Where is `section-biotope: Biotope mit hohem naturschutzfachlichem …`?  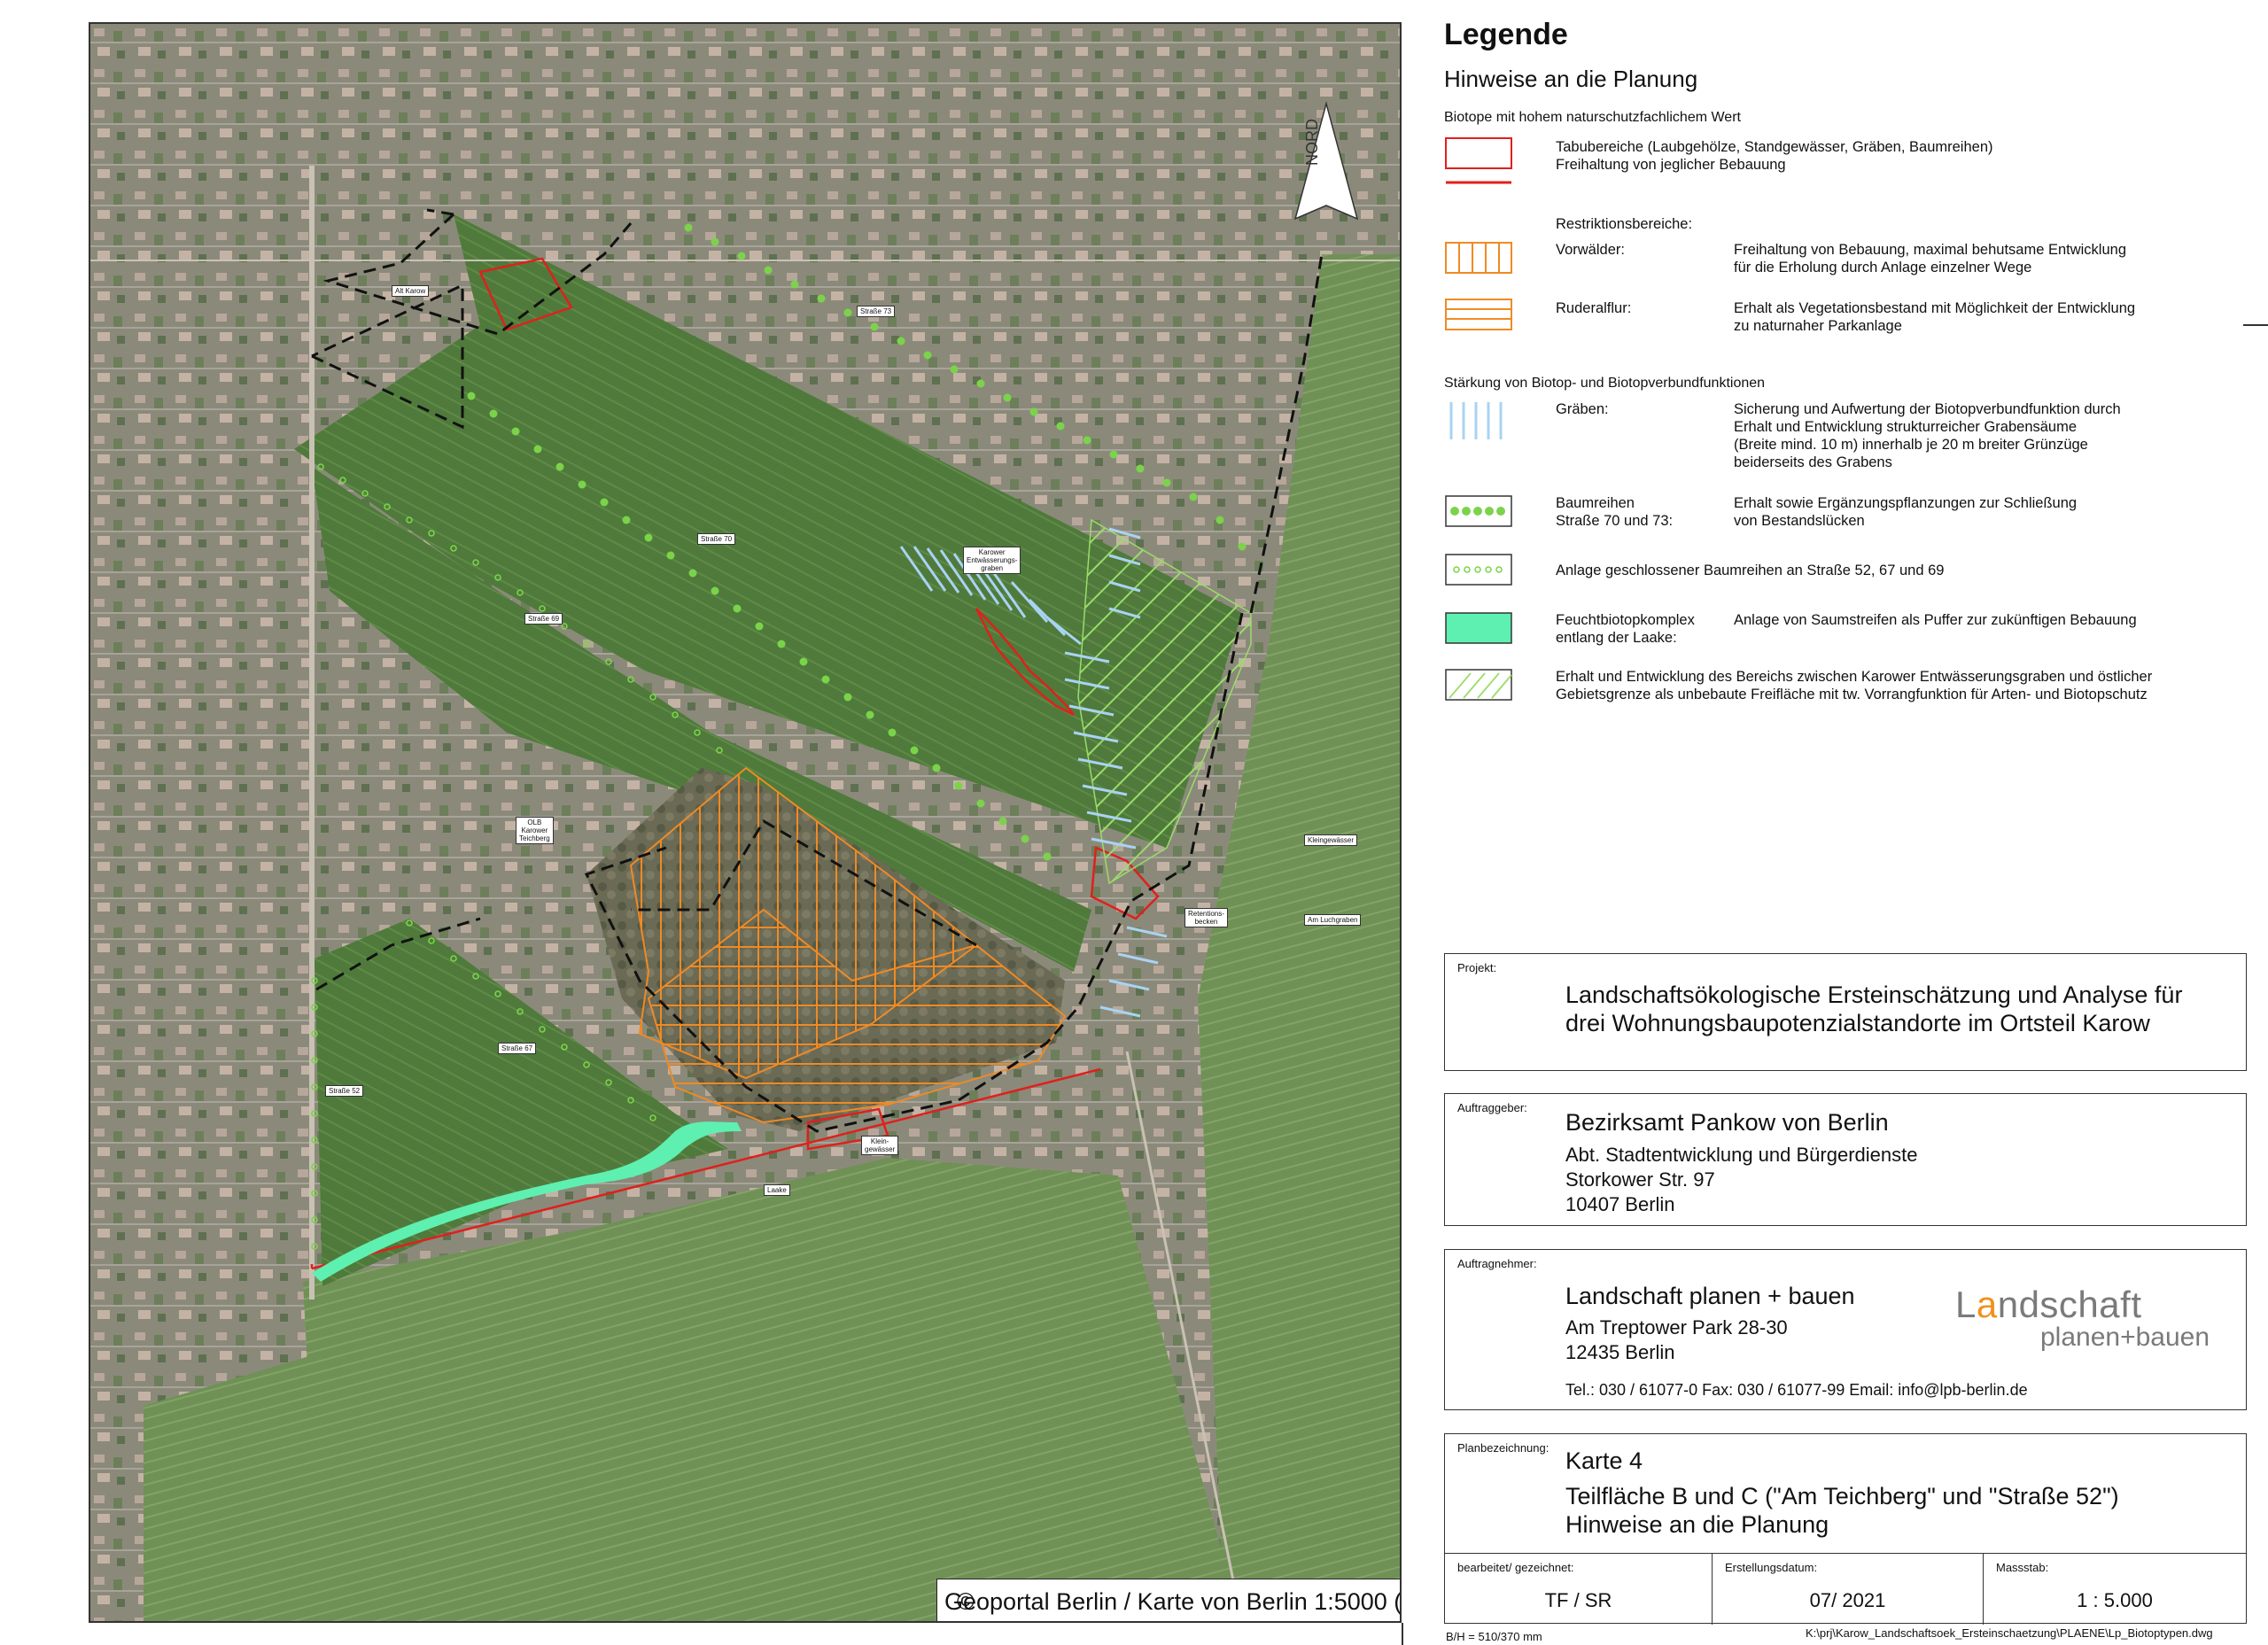
section-biotope: Biotope mit hohem naturschutzfachlichem … is located at coordinates (1592, 117).